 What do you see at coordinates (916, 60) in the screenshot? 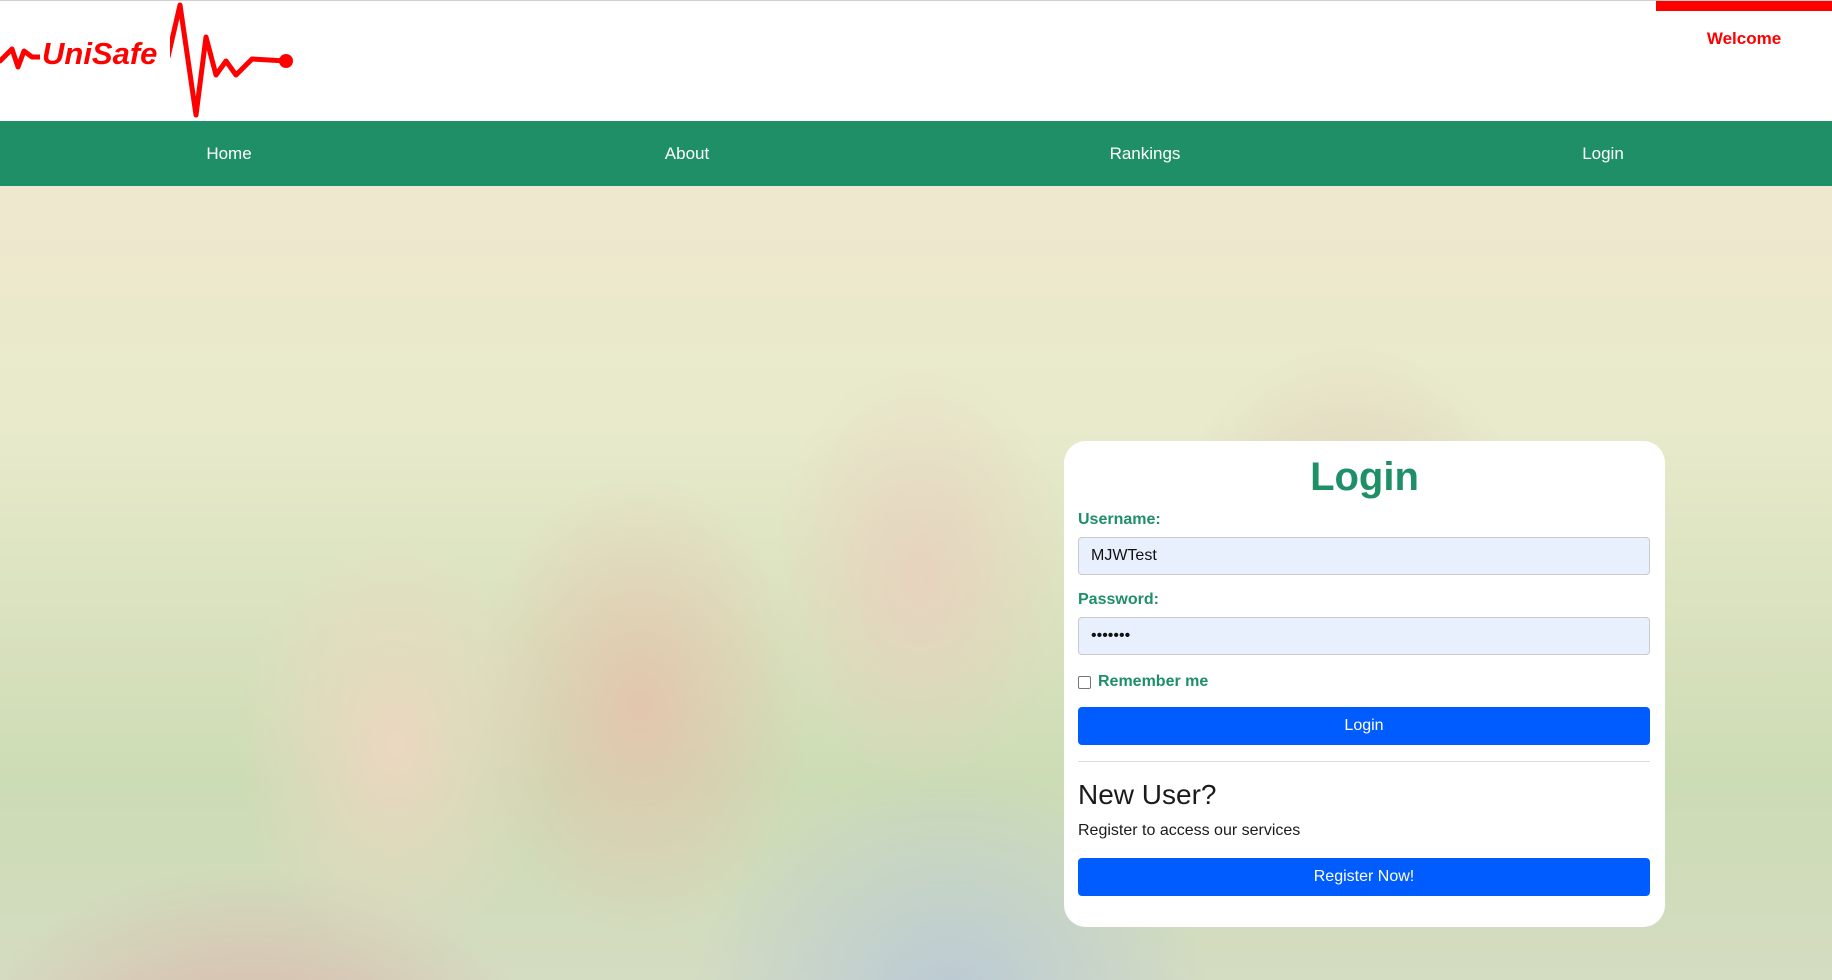
I see `header: UniSafe Welcome` at bounding box center [916, 60].